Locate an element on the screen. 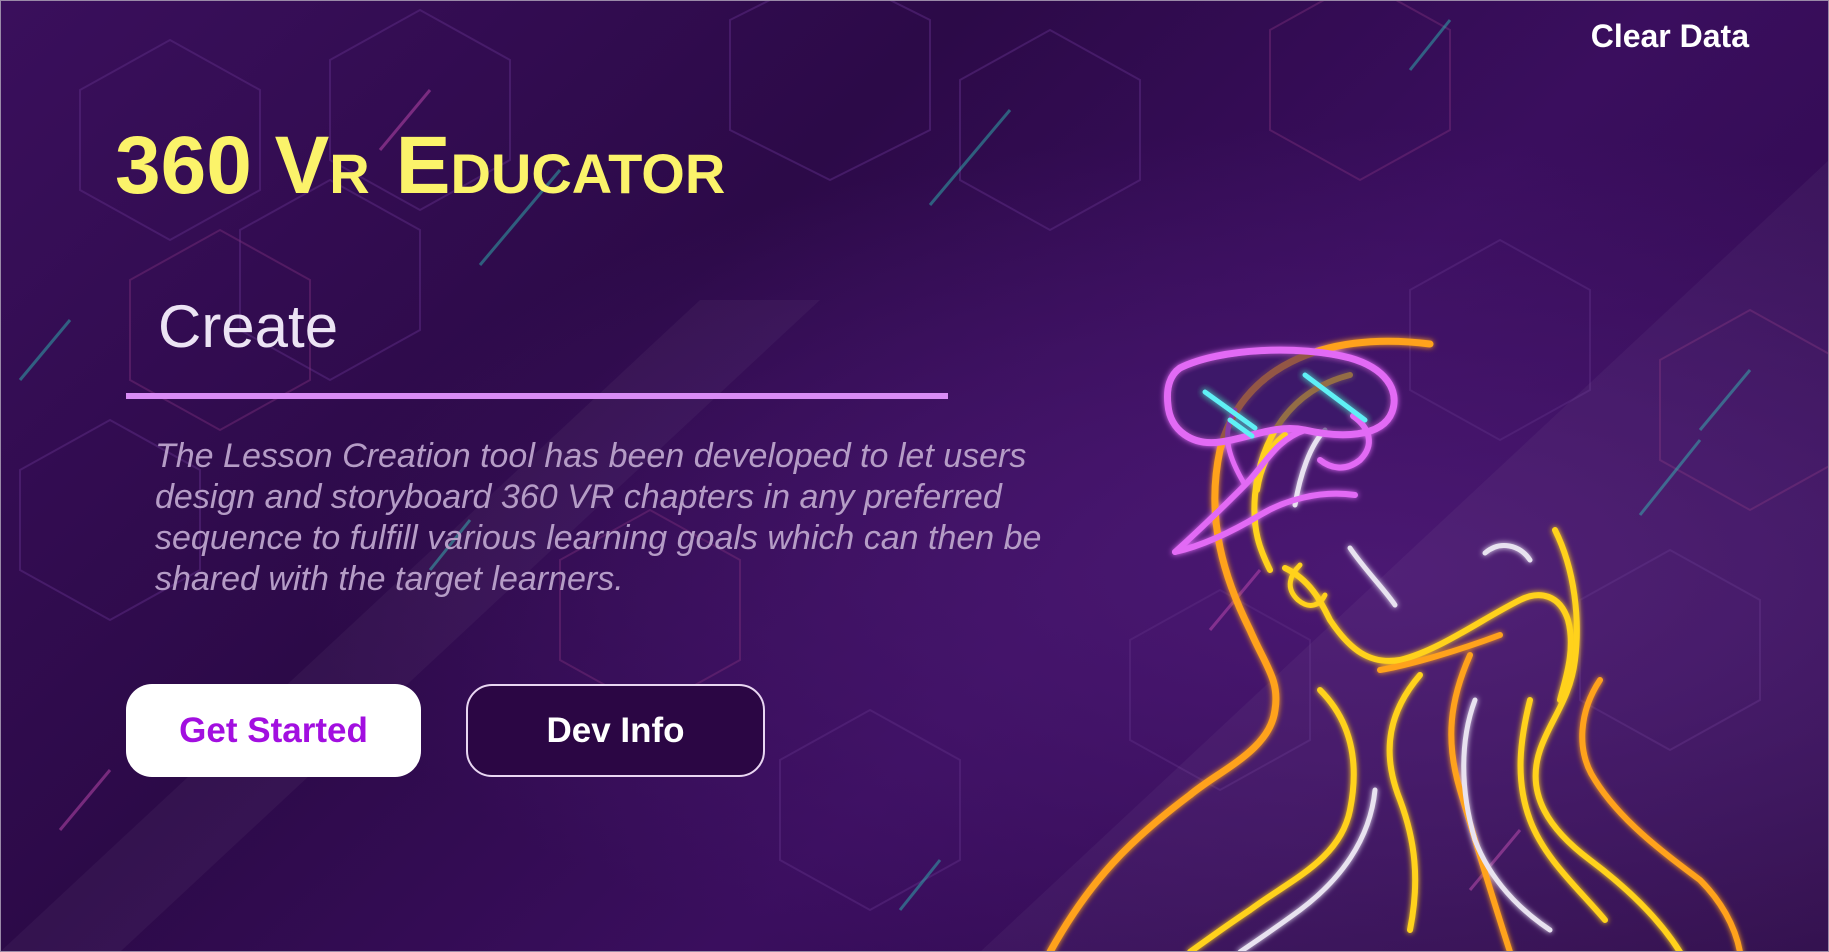 This screenshot has height=952, width=1829. clear-data-button: Clear Data is located at coordinates (1670, 36).